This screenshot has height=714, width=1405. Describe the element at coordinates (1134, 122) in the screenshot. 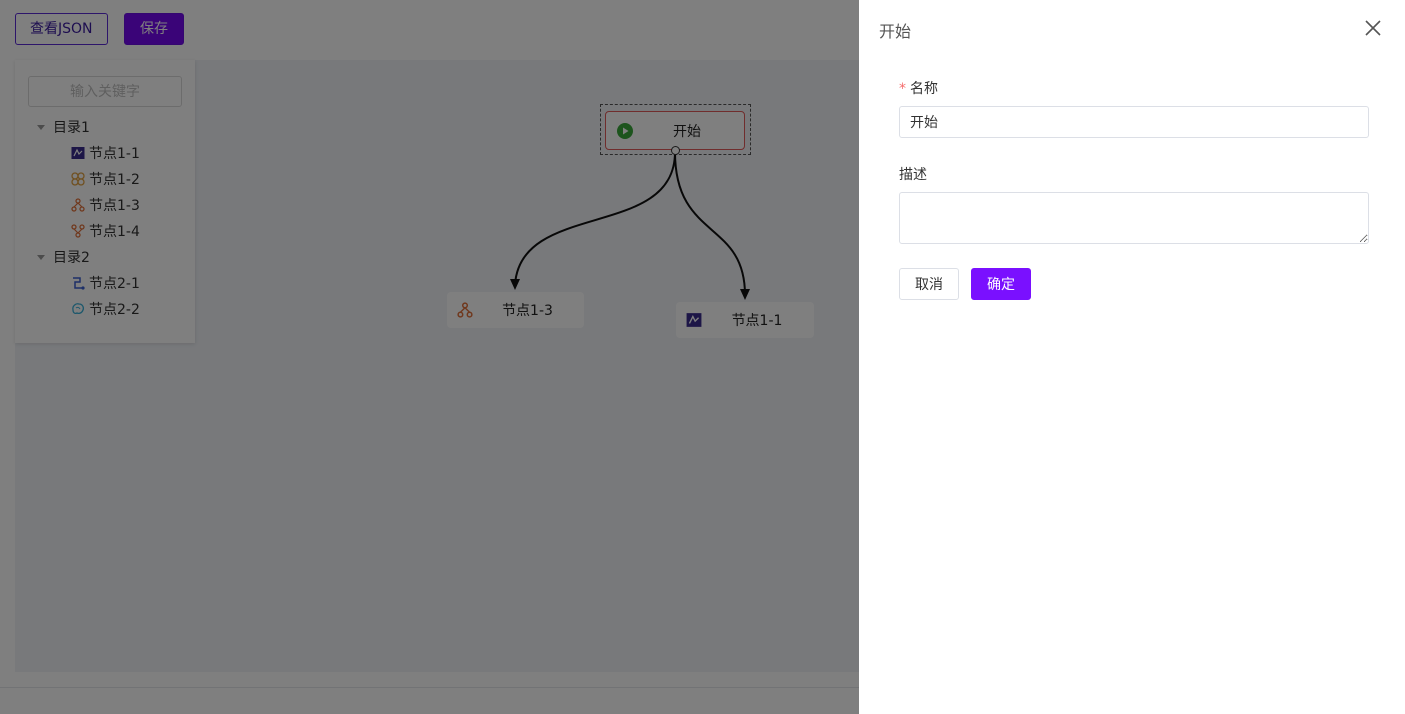

I see `name-input` at that location.